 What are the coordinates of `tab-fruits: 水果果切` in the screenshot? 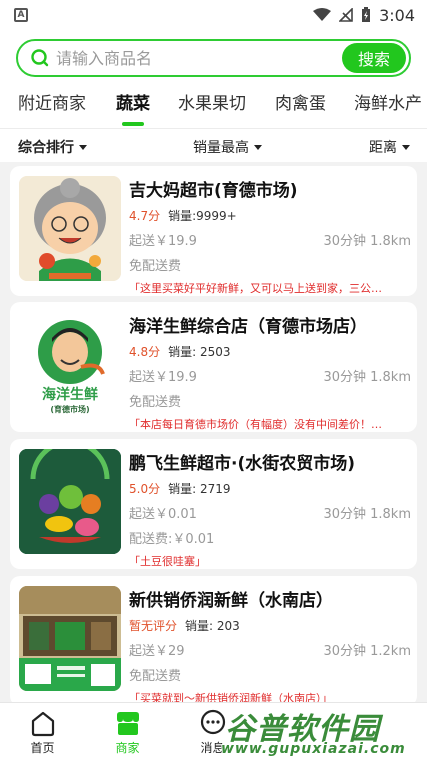 It's located at (212, 109).